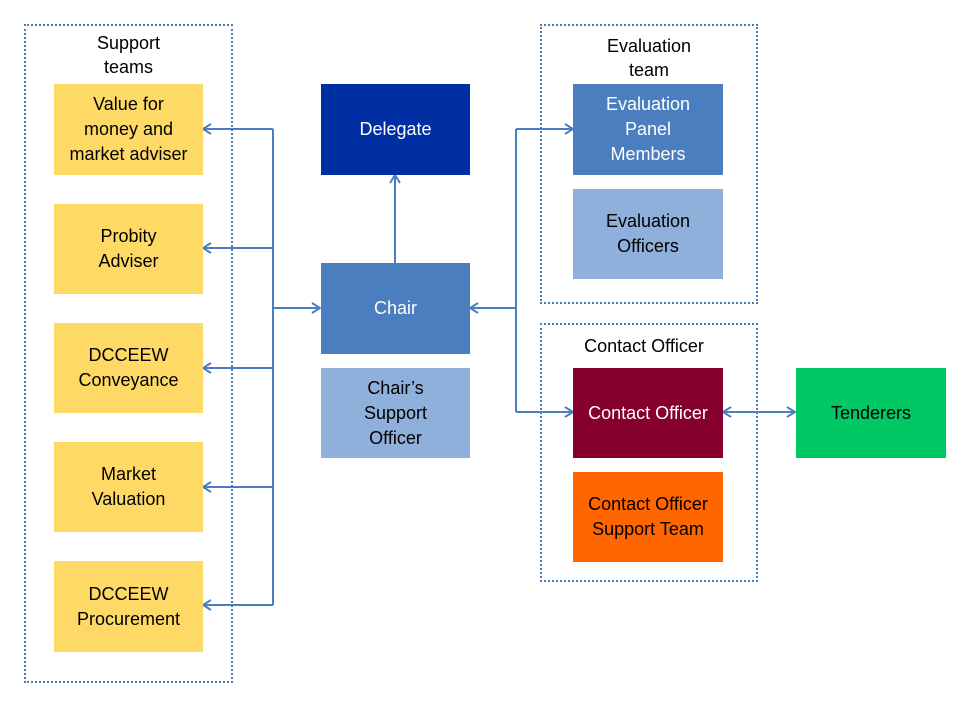 The width and height of the screenshot is (969, 706). Describe the element at coordinates (648, 529) in the screenshot. I see `node-label: Support Team` at that location.